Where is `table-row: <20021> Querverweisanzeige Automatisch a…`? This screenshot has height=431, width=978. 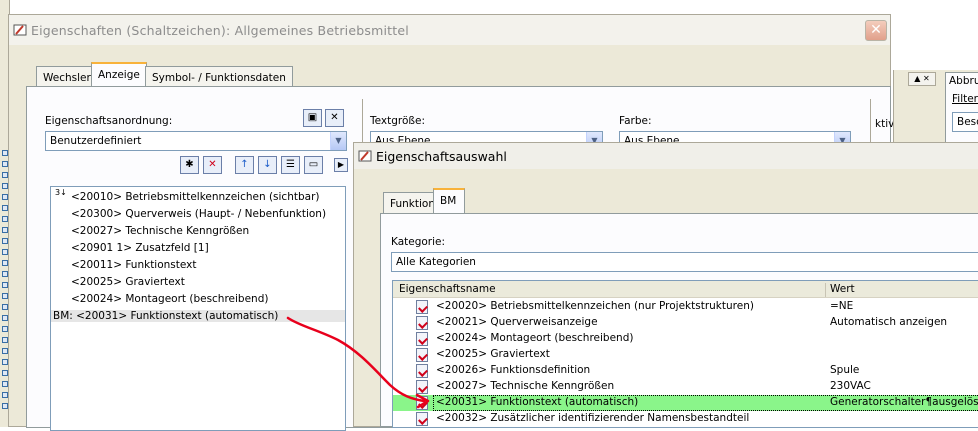
table-row: <20021> Querverweisanzeige Automatisch a… is located at coordinates (685, 323).